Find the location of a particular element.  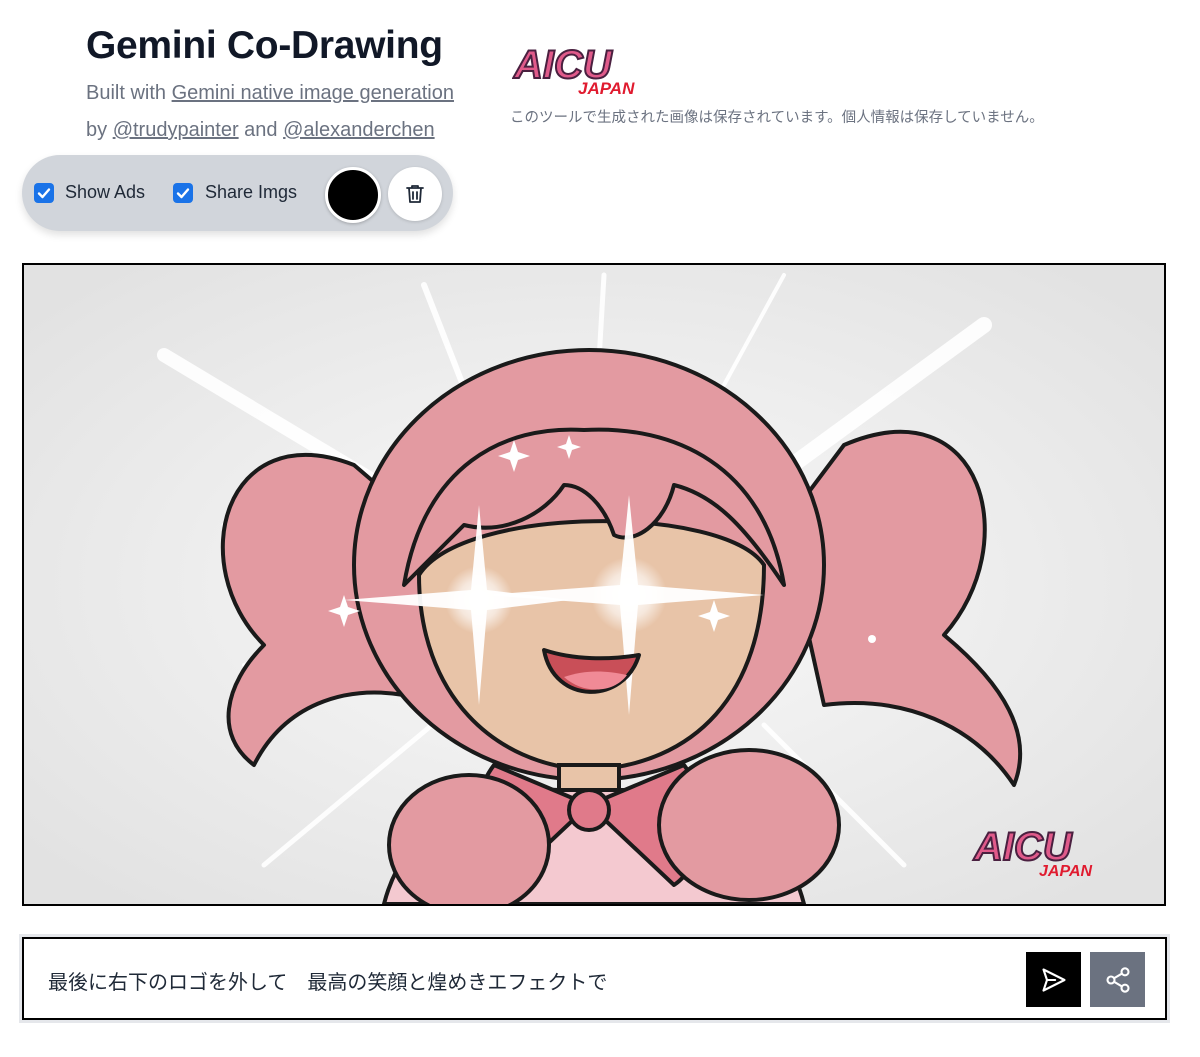

author-link-alexanderchen: @alexanderchen is located at coordinates (359, 130).